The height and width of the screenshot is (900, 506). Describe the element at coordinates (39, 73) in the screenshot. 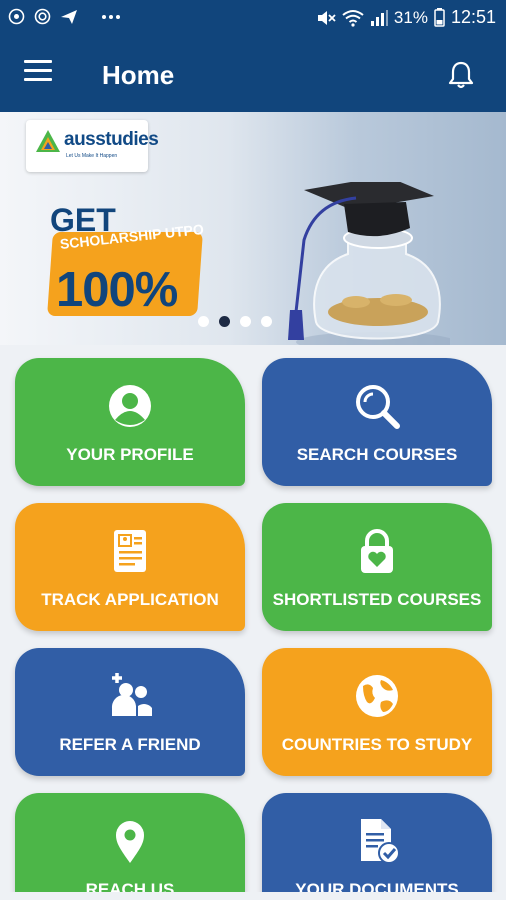

I see `menu-button` at that location.